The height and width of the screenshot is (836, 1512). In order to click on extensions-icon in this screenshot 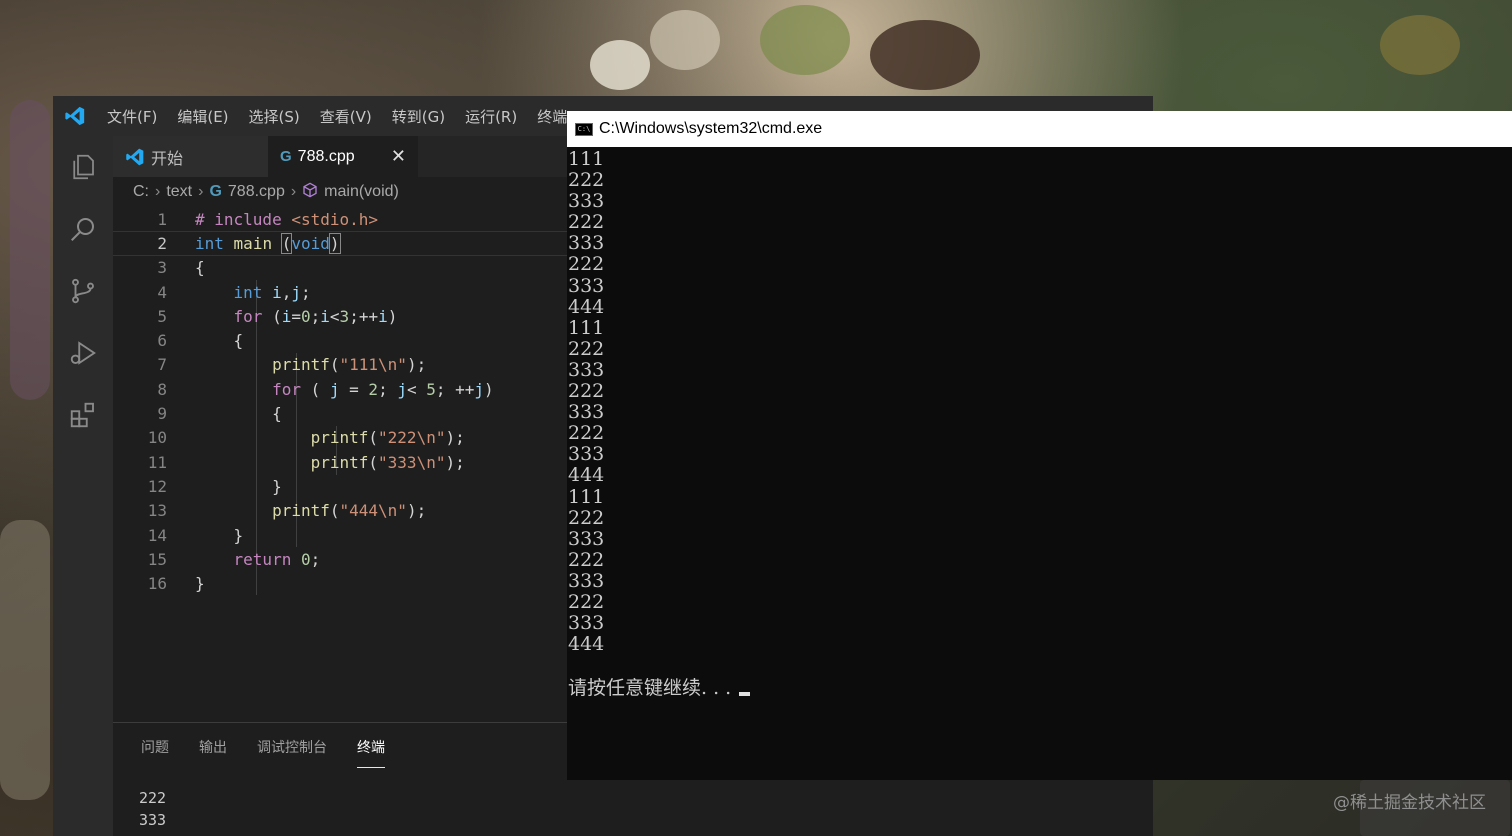, I will do `click(83, 415)`.